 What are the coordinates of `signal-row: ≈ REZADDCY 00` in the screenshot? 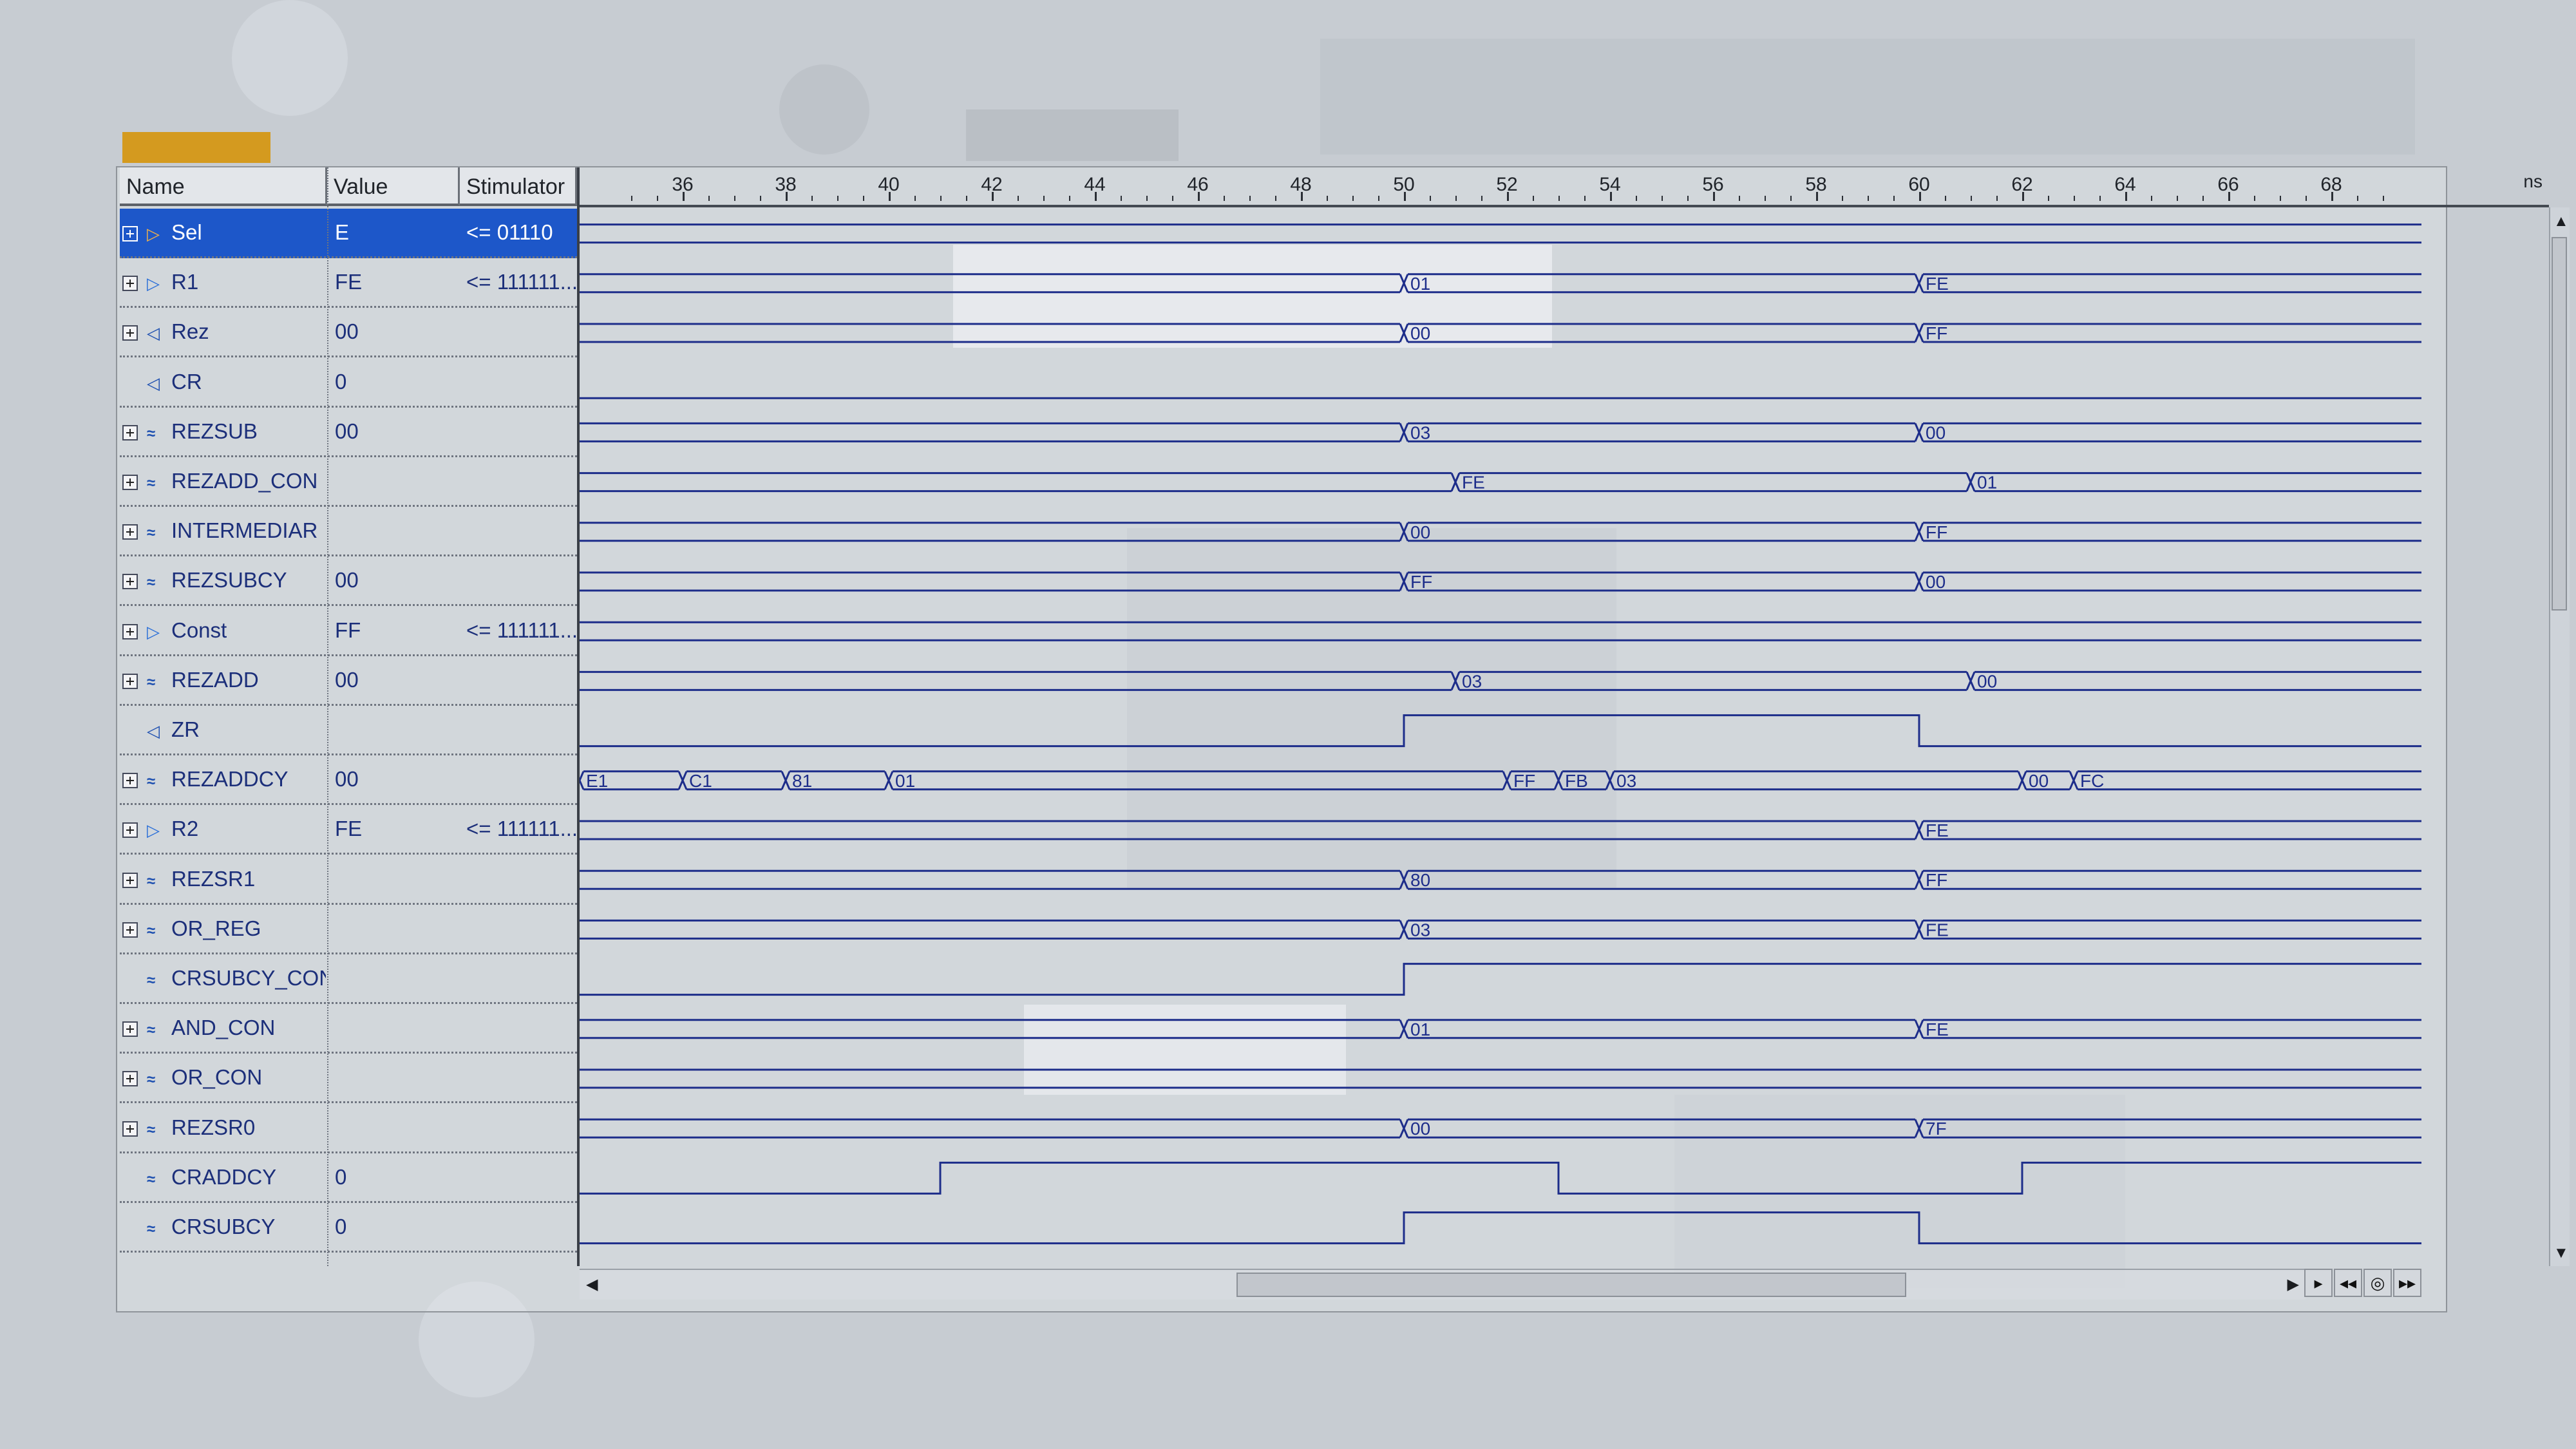 It's located at (349, 781).